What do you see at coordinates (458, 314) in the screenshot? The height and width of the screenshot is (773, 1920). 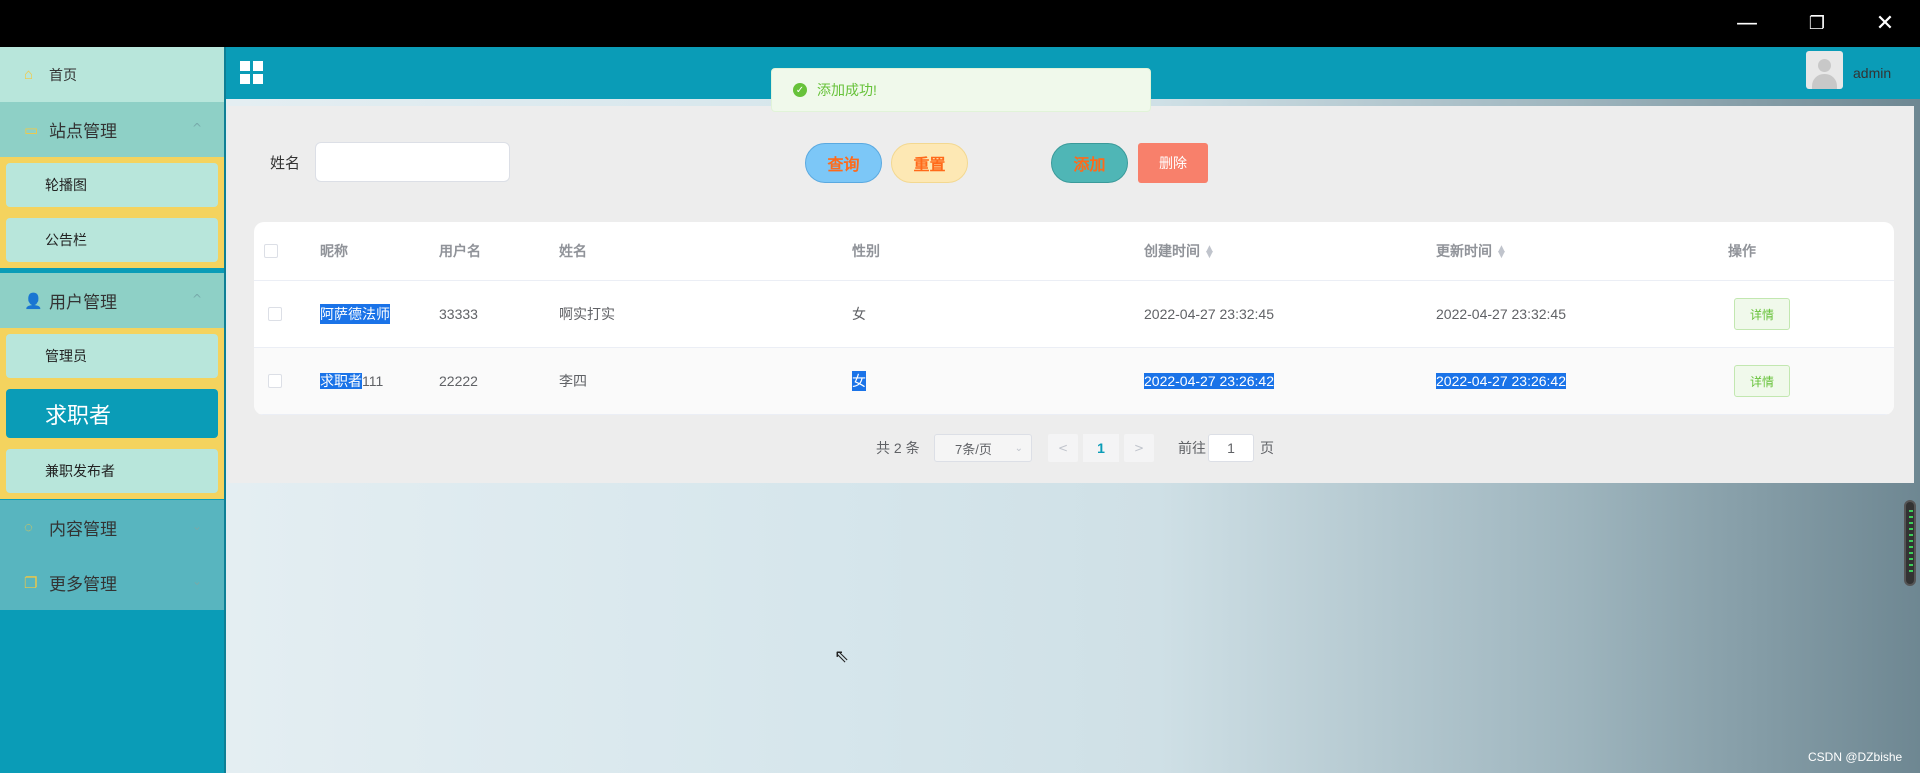 I see `cell-username: 33333` at bounding box center [458, 314].